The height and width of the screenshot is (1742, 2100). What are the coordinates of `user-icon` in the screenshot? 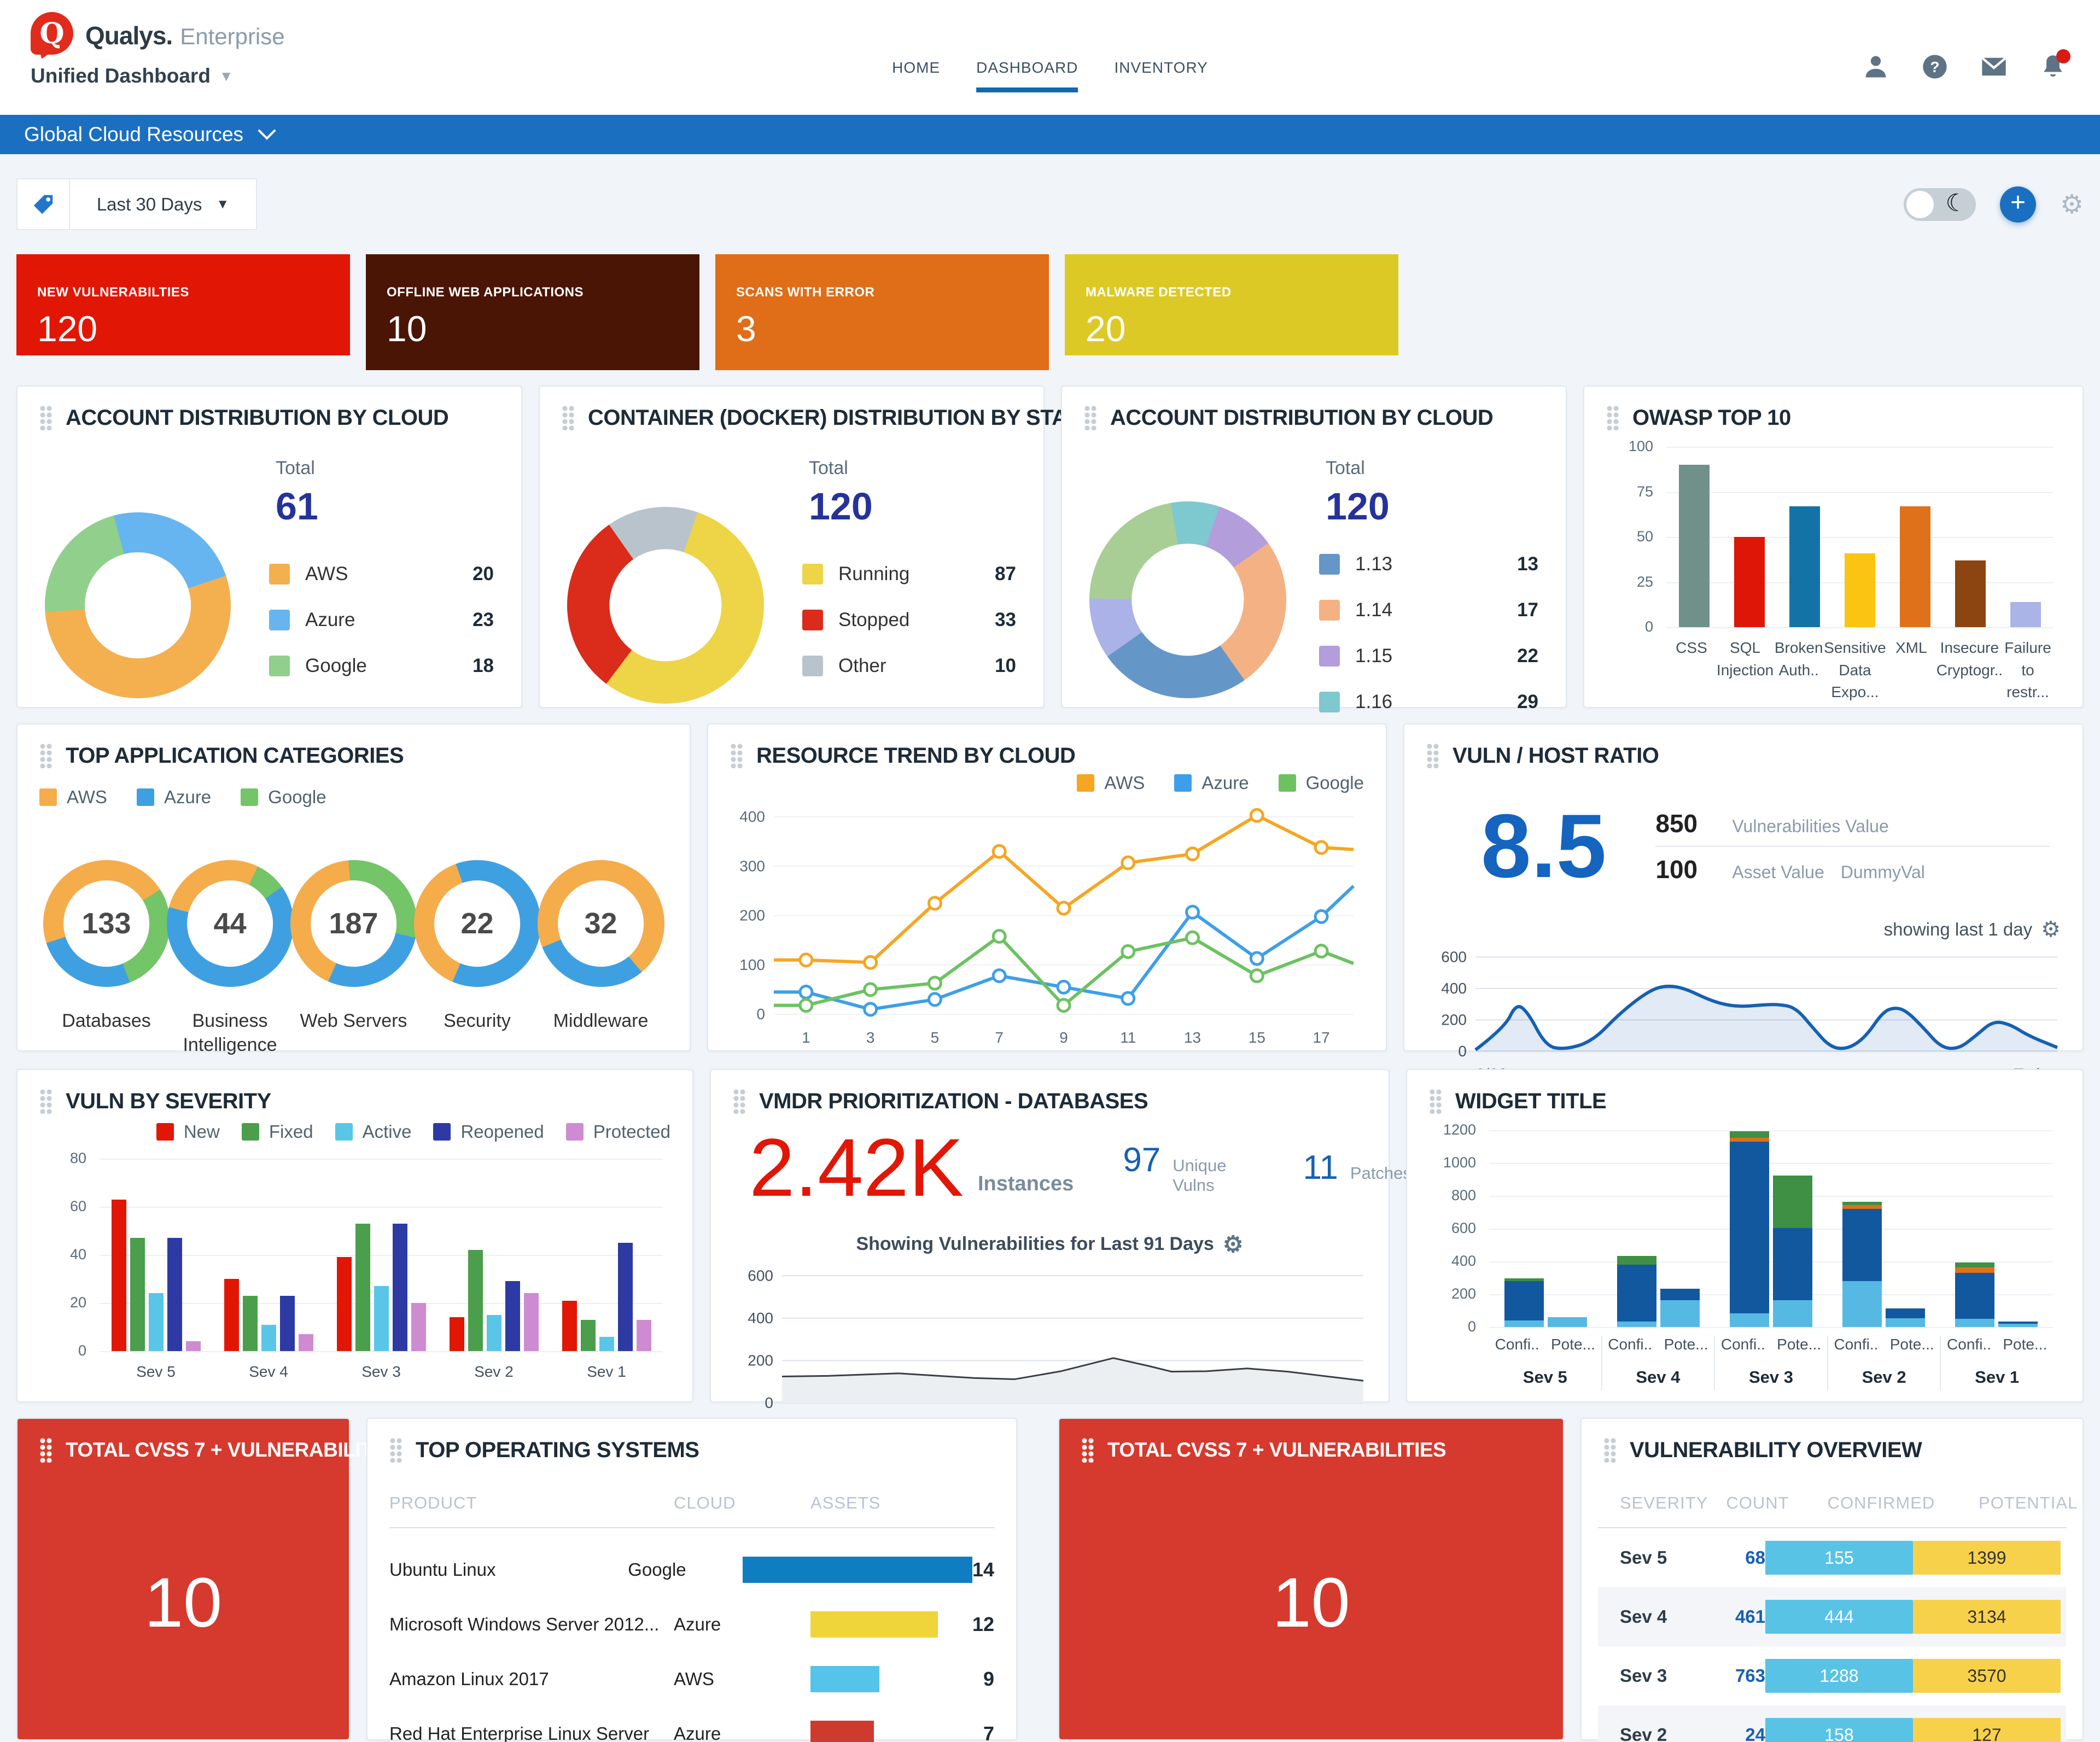 It's located at (1876, 67).